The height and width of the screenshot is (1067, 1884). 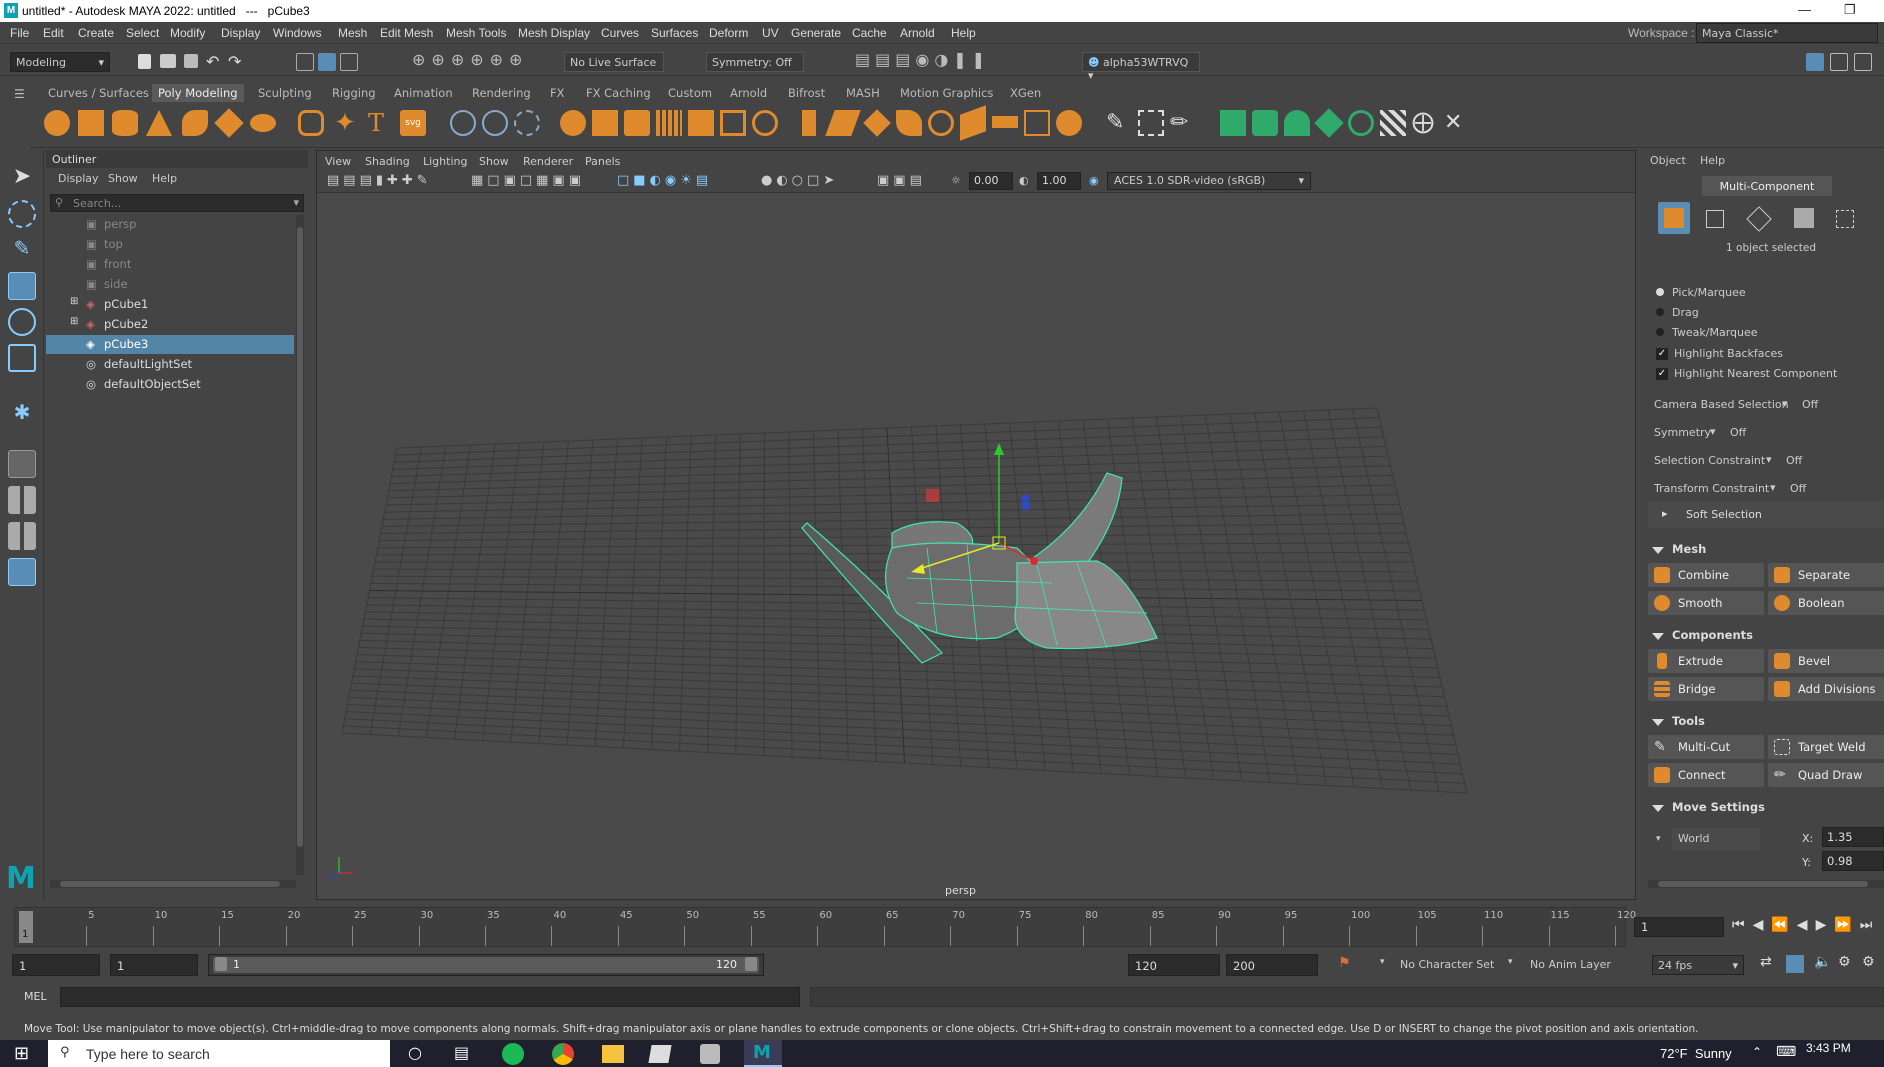 What do you see at coordinates (1839, 62) in the screenshot?
I see `attribute-editor-icon` at bounding box center [1839, 62].